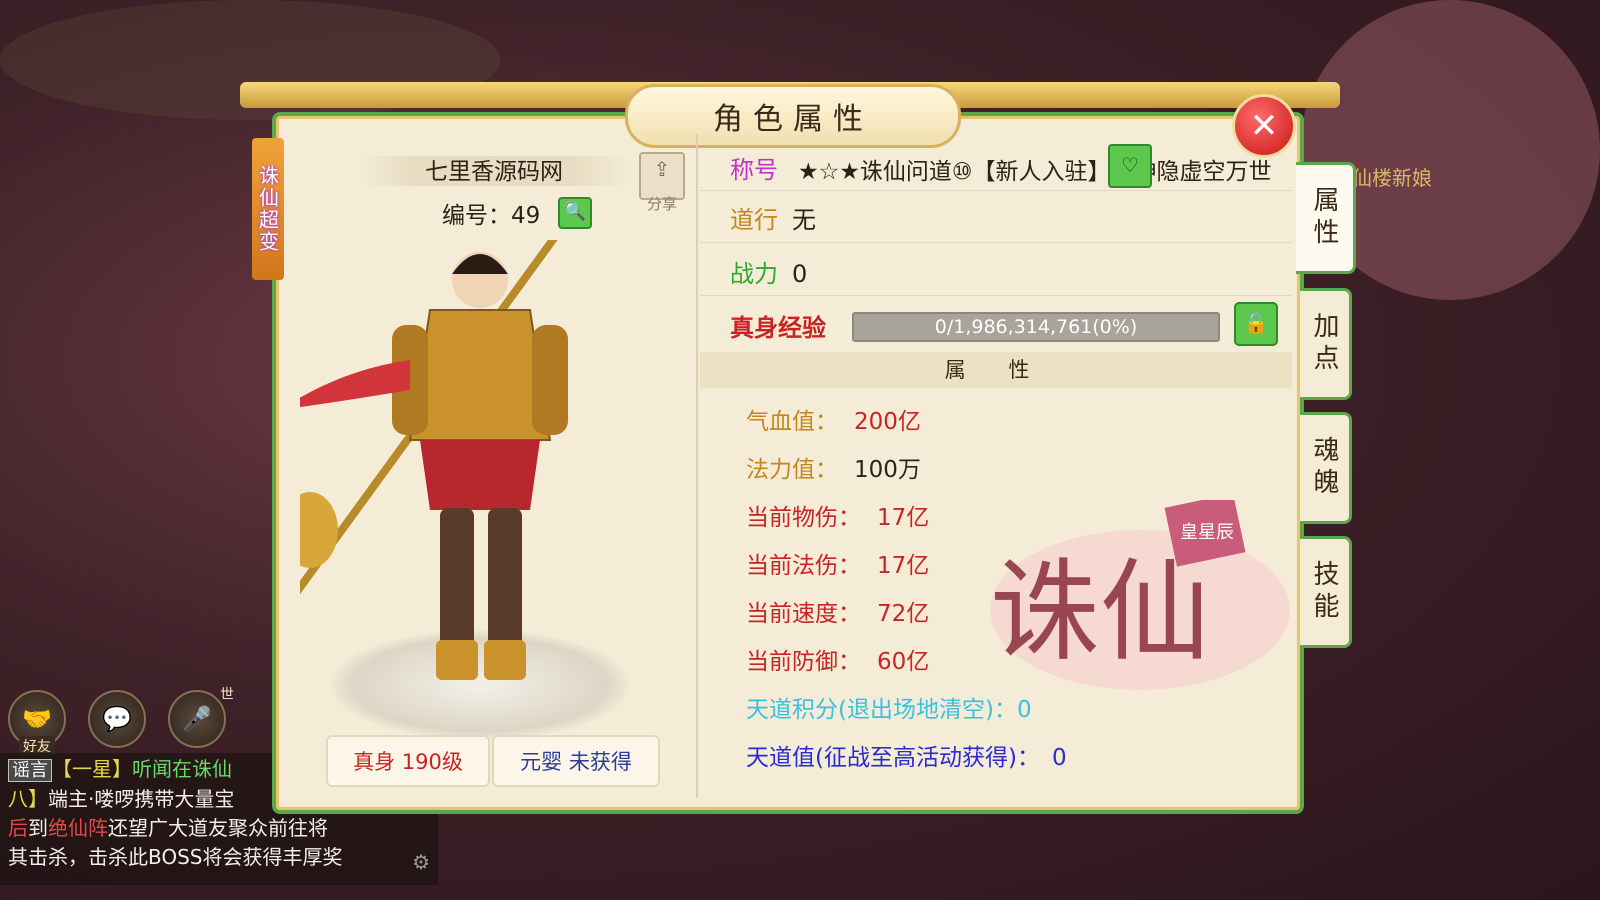 The image size is (1600, 900). I want to click on column-divider, so click(697, 466).